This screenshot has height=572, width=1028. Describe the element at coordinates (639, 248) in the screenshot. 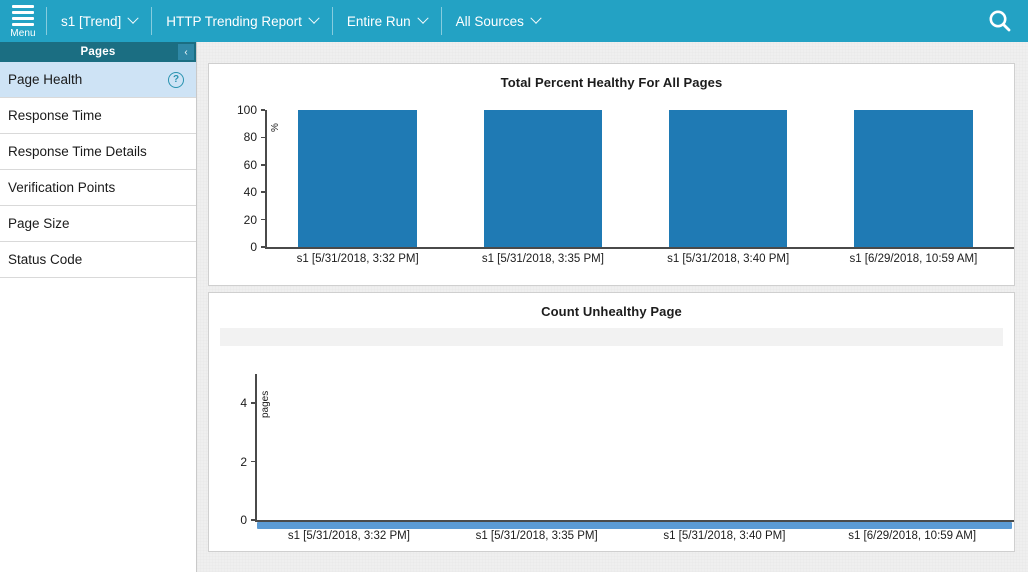

I see `x-axis-line` at that location.